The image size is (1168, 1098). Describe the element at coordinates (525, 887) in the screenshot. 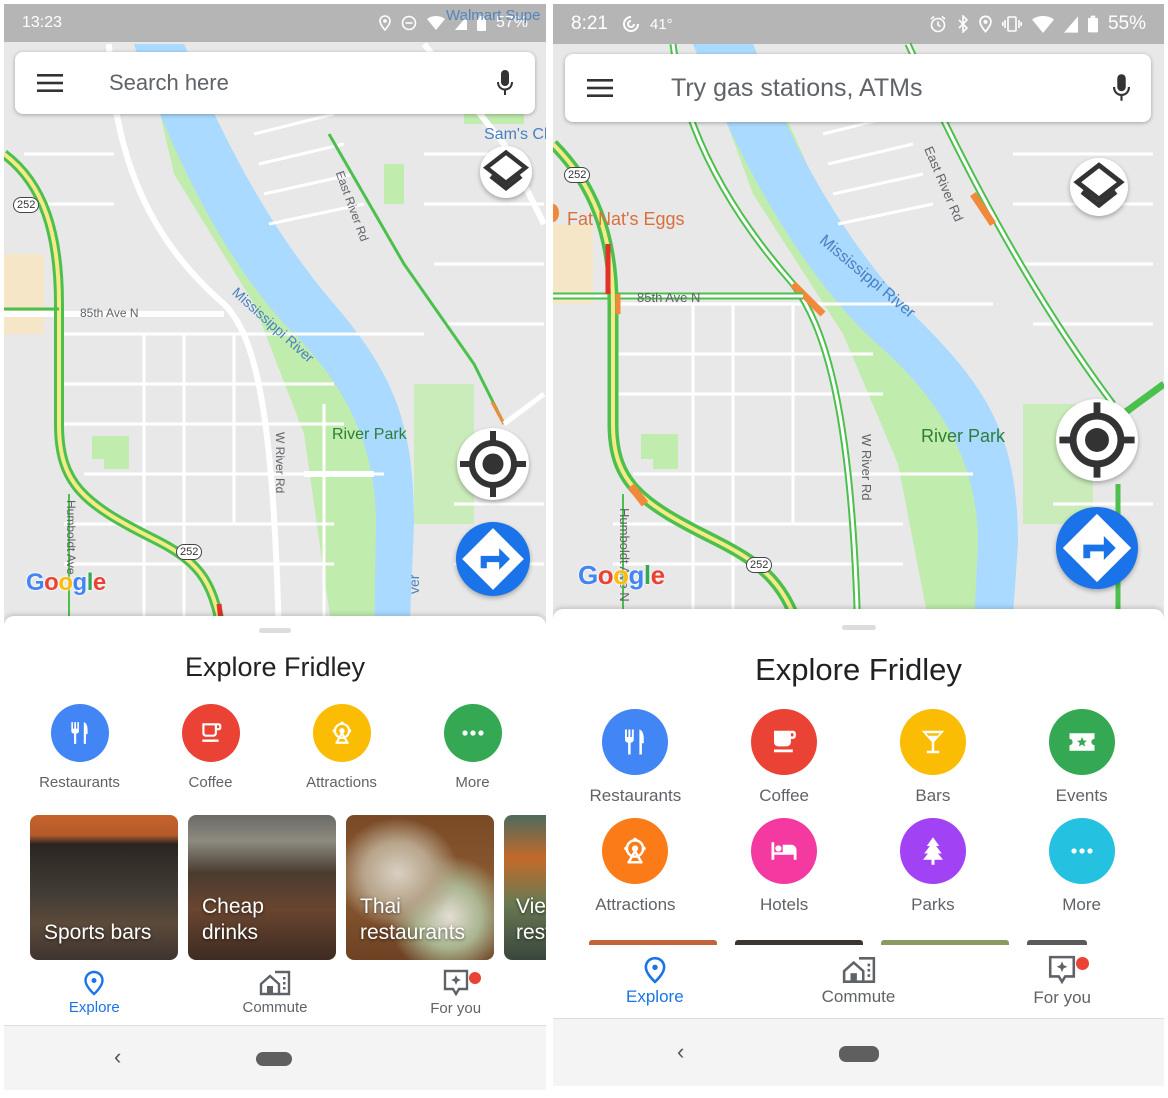

I see `card-vietnamese-restaurants: Vietnamese restaurants` at that location.